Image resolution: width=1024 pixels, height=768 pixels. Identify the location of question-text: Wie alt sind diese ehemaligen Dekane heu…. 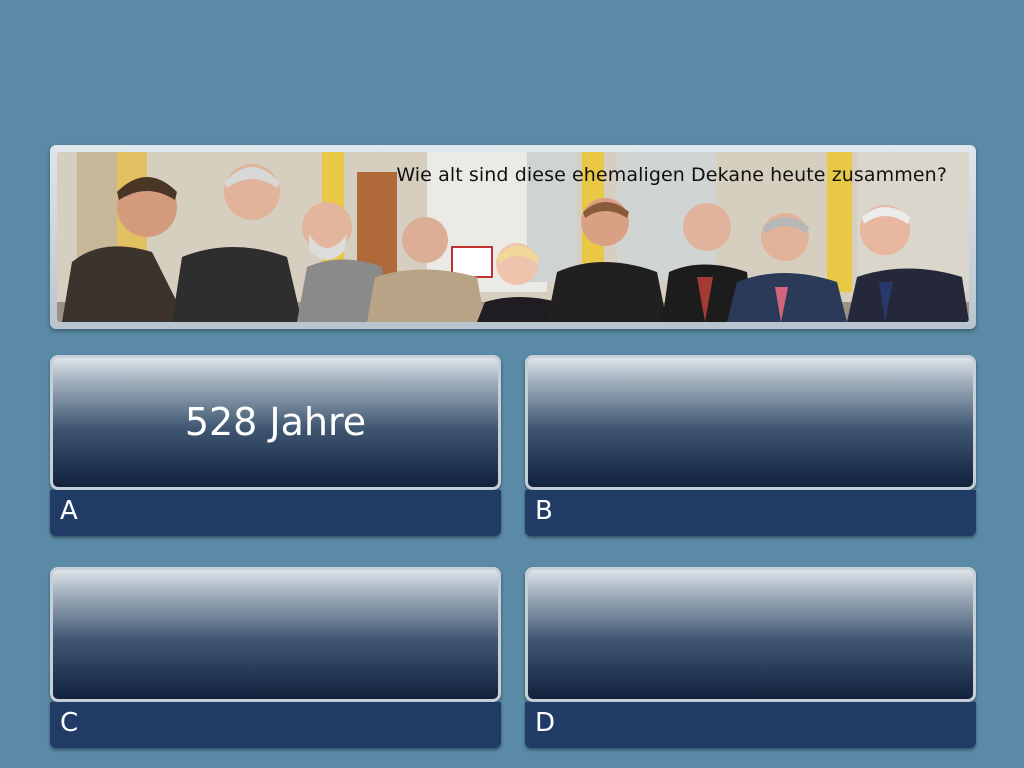
(671, 175).